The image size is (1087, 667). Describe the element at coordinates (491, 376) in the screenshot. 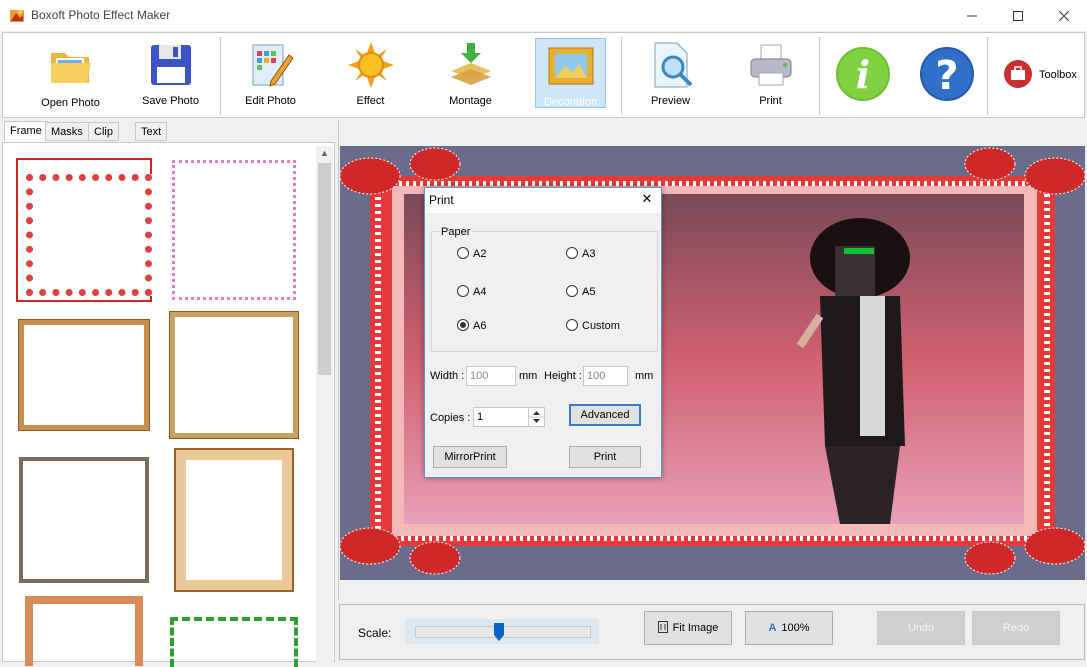

I see `width-input: 100` at that location.